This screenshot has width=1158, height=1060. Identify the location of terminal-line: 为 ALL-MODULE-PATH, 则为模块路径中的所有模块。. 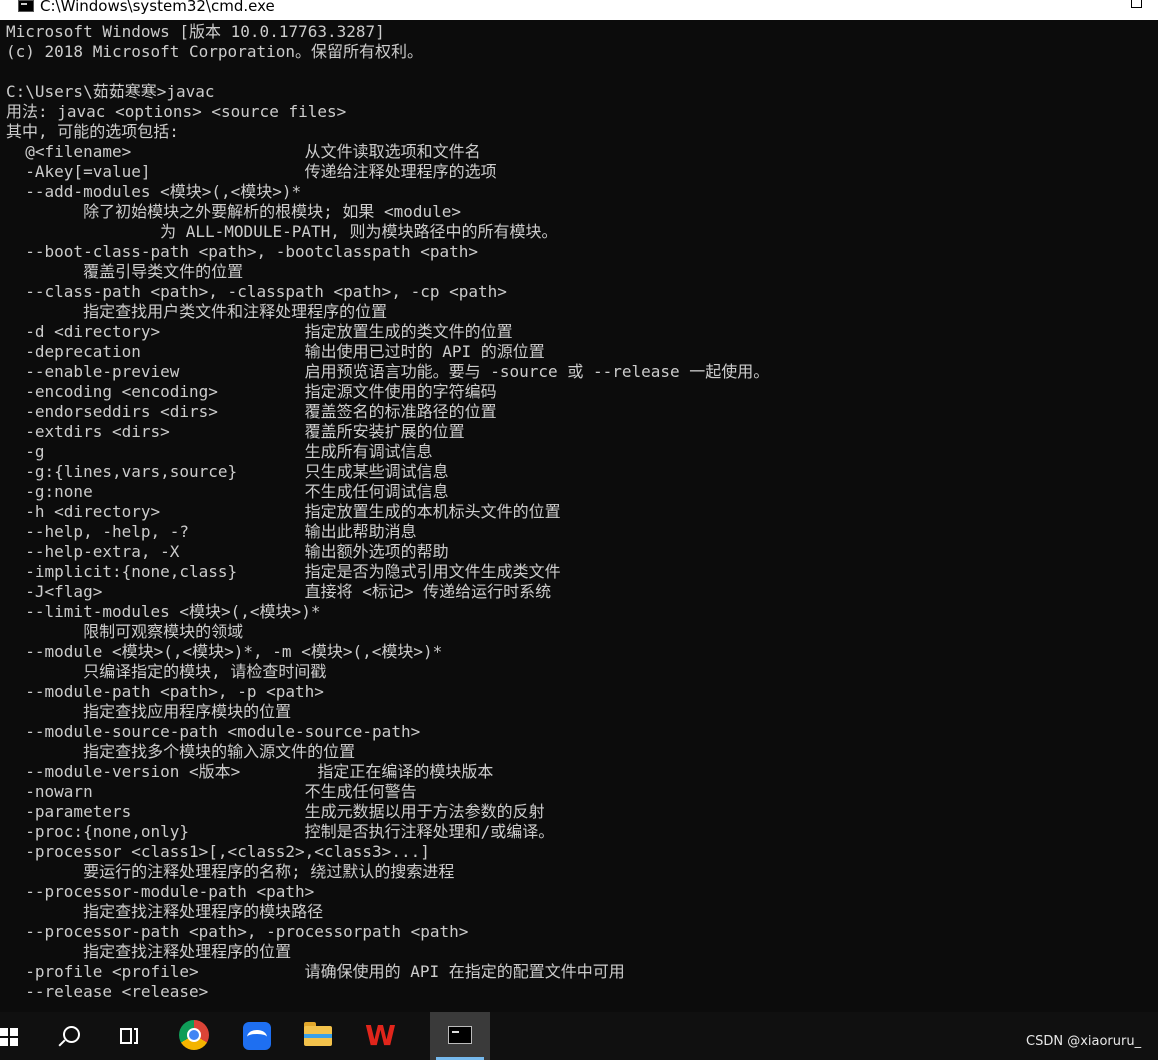
(282, 231).